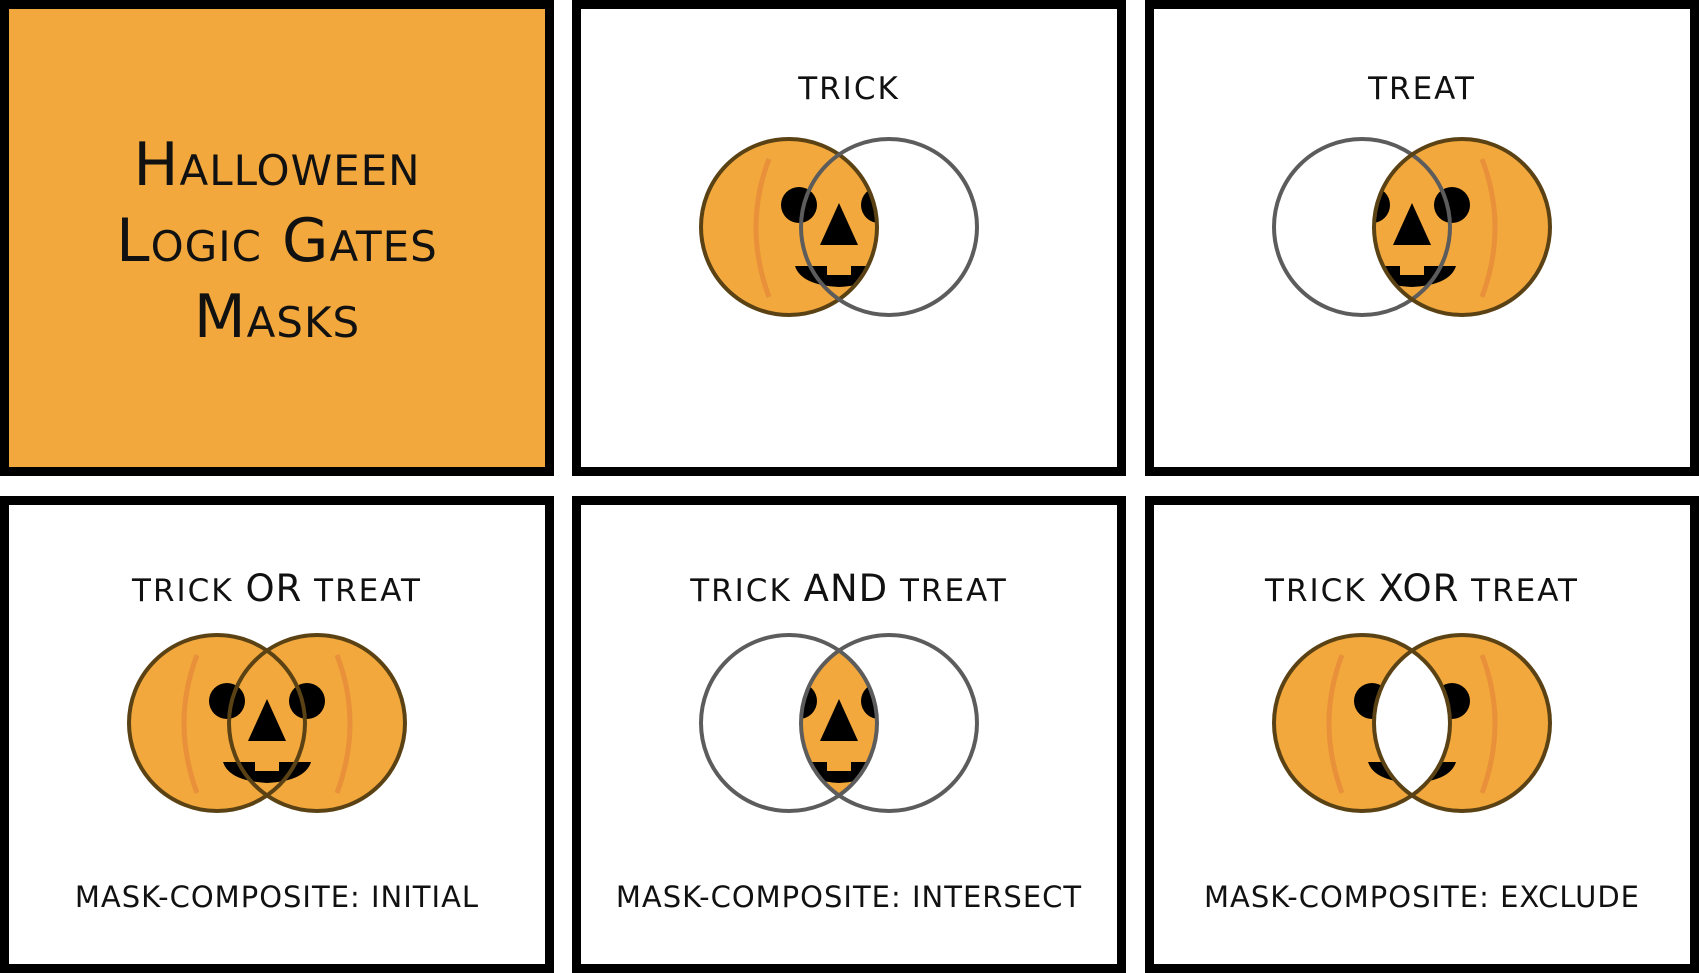 Image resolution: width=1699 pixels, height=973 pixels. I want to click on heading-text: trick, so click(849, 89).